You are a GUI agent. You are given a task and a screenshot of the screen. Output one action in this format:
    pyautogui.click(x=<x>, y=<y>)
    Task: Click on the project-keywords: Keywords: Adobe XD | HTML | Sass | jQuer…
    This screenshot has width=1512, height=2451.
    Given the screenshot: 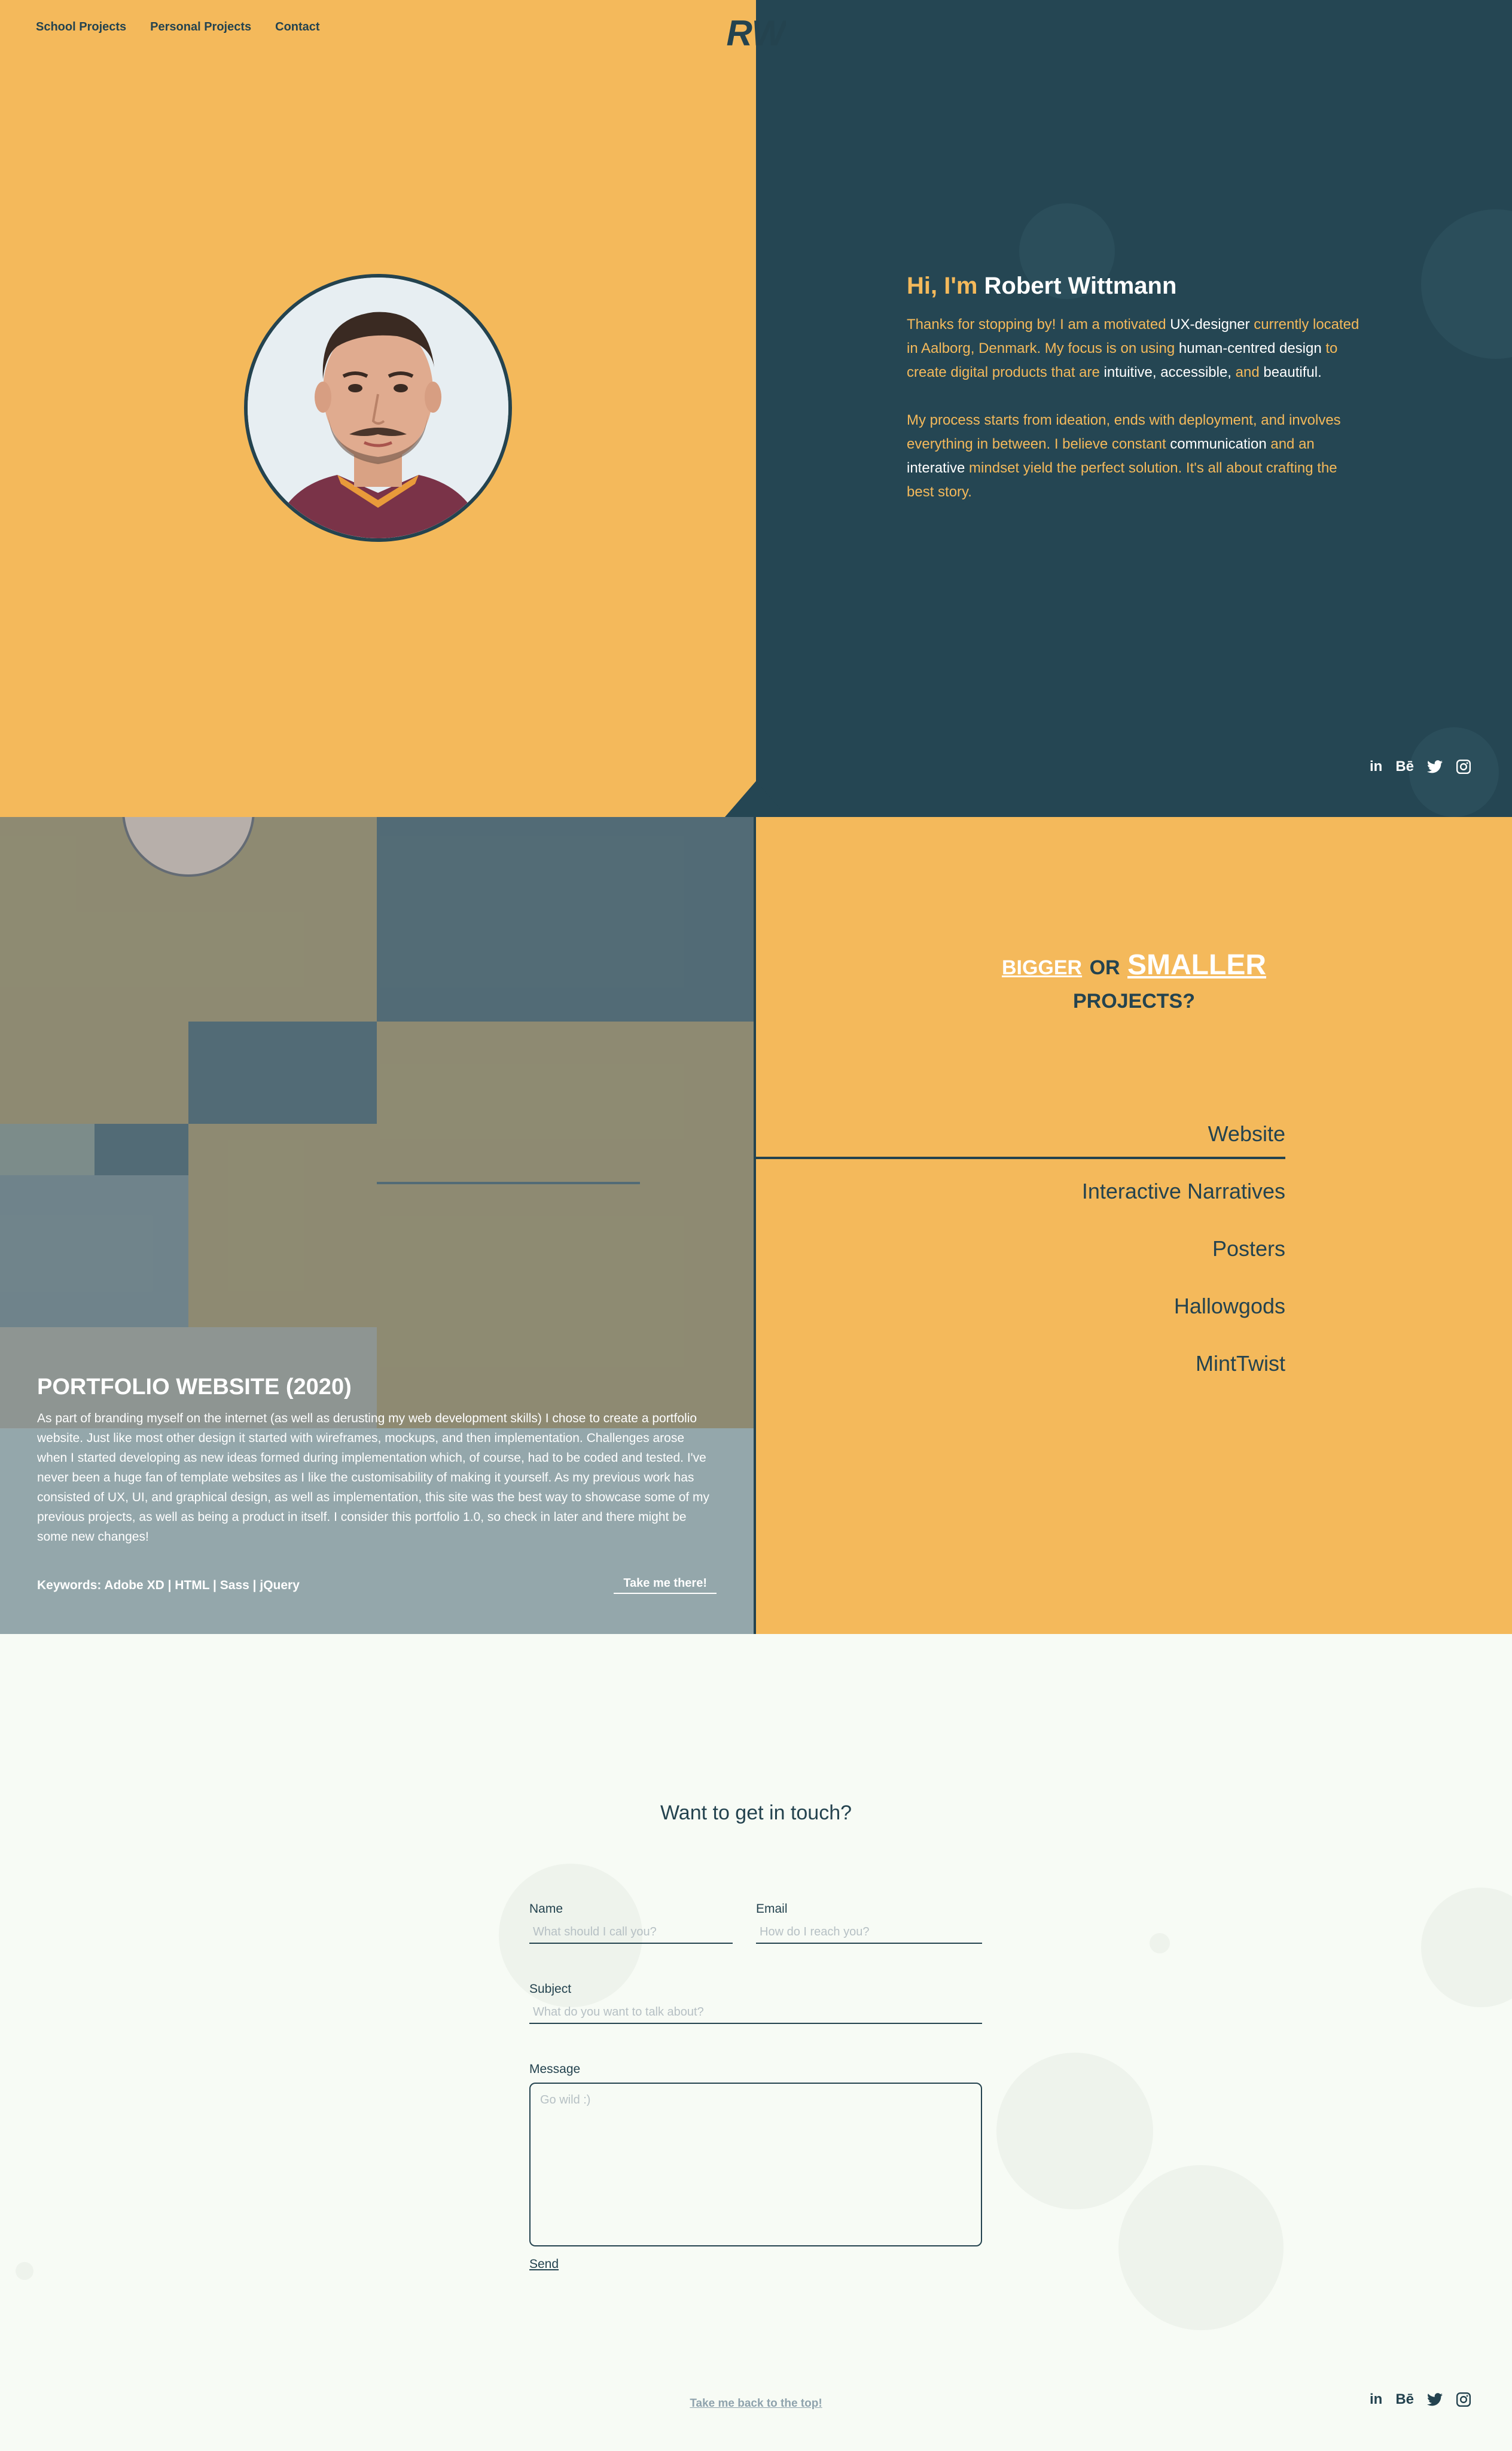 What is the action you would take?
    pyautogui.click(x=168, y=1585)
    